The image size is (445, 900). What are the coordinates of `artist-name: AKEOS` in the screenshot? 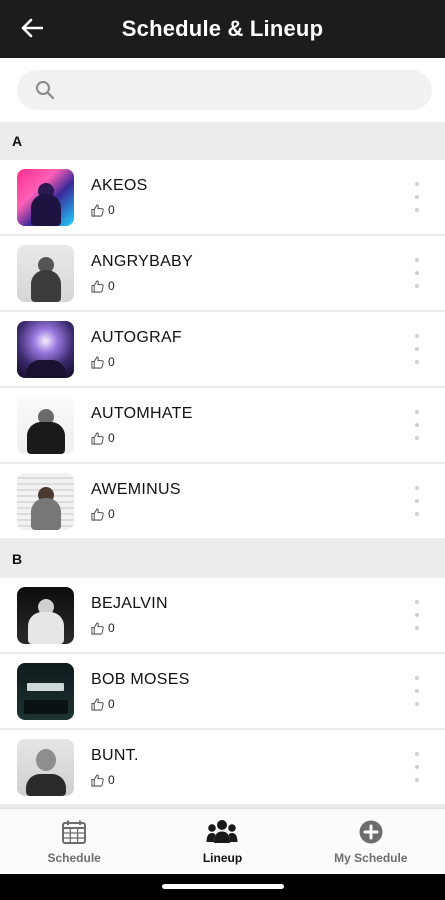 It's located at (119, 185).